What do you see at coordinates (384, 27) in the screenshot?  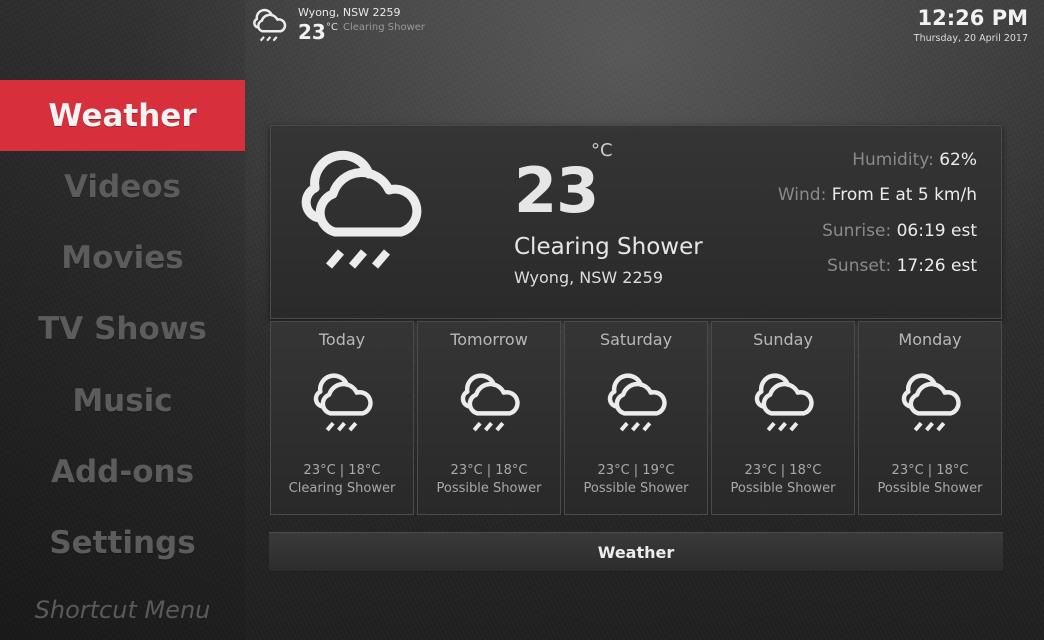 I see `header-condition: Clearing Shower` at bounding box center [384, 27].